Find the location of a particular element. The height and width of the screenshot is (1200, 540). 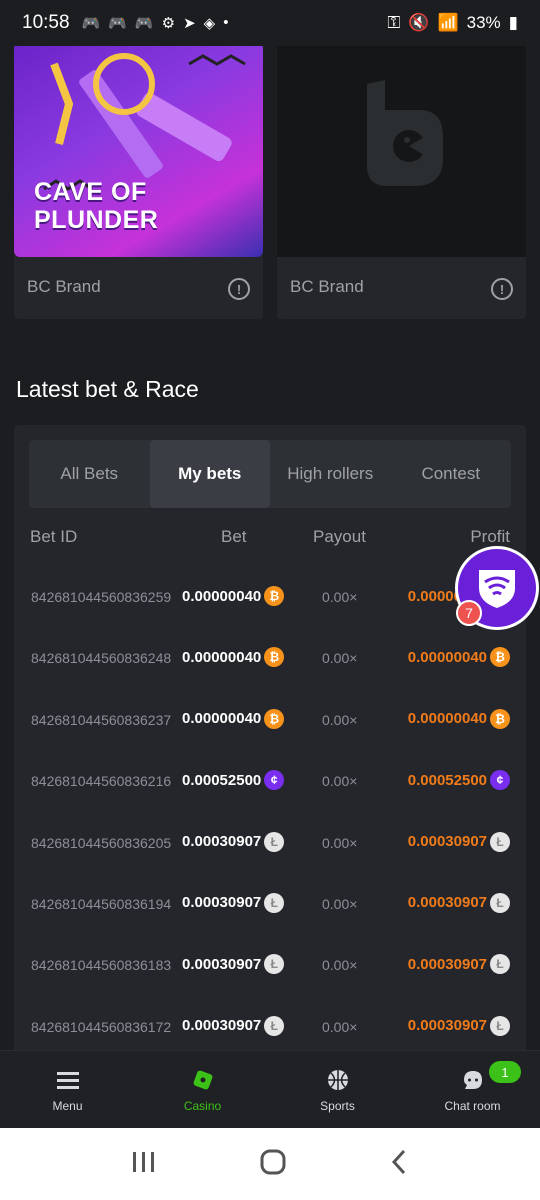

wifi-icon: 📶 is located at coordinates (448, 22).